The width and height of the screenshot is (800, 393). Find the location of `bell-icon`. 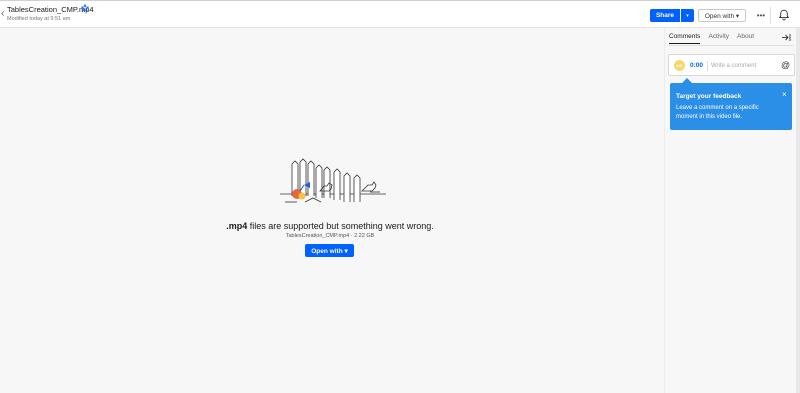

bell-icon is located at coordinates (784, 15).